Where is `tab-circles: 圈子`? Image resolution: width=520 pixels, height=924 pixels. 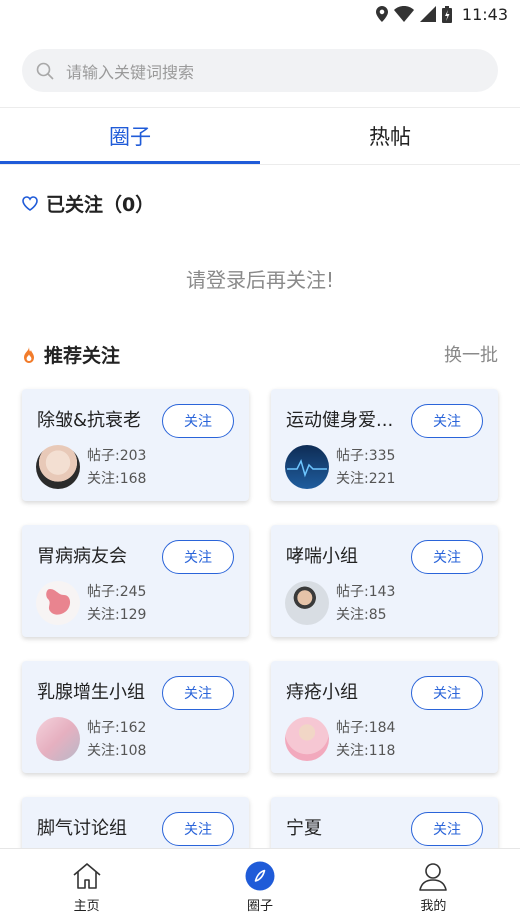 tab-circles: 圈子 is located at coordinates (130, 136).